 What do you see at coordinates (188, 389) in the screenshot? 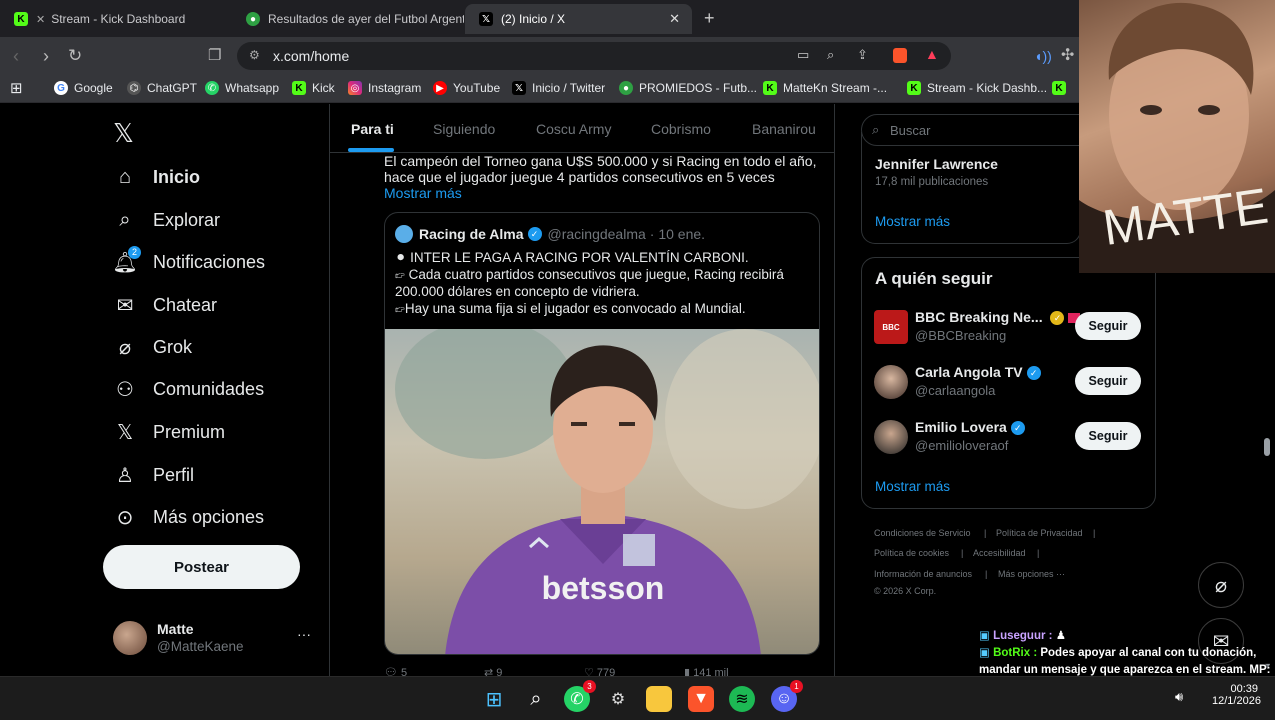
I see `nav-communities: ⚇ Comunidades` at bounding box center [188, 389].